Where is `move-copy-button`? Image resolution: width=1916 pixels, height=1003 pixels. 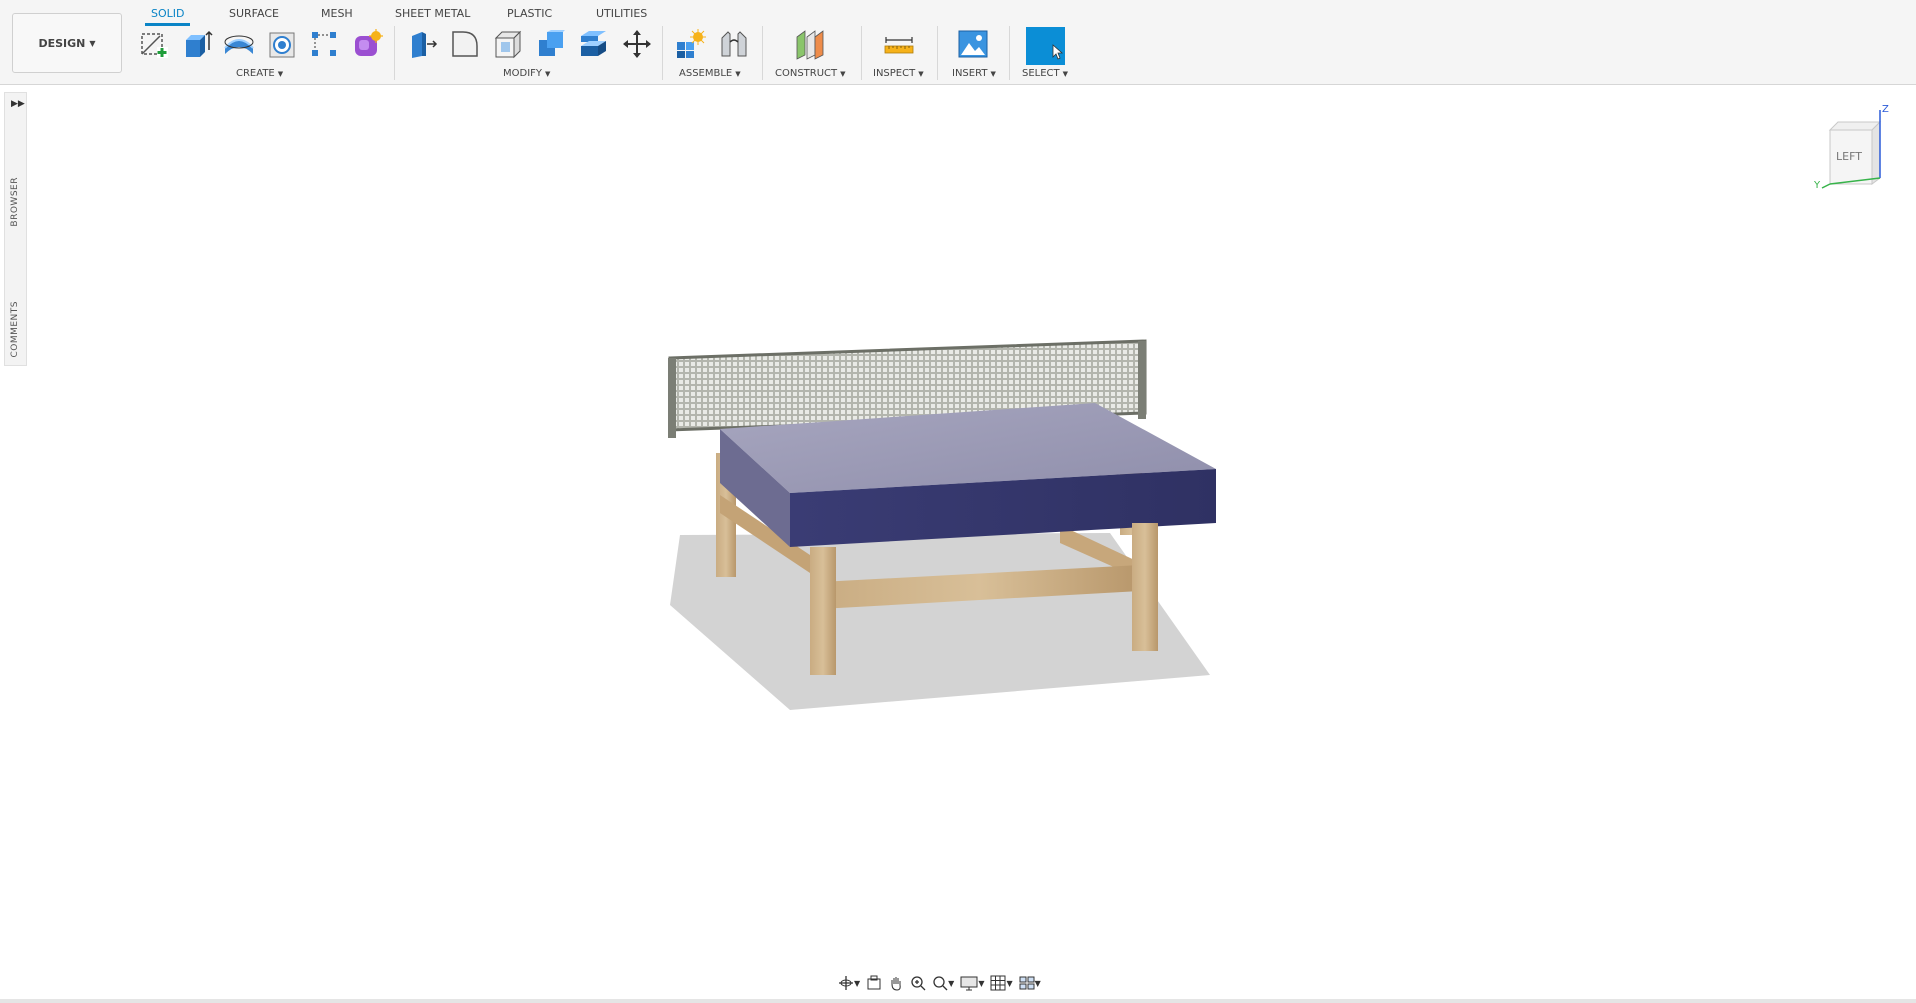 move-copy-button is located at coordinates (637, 44).